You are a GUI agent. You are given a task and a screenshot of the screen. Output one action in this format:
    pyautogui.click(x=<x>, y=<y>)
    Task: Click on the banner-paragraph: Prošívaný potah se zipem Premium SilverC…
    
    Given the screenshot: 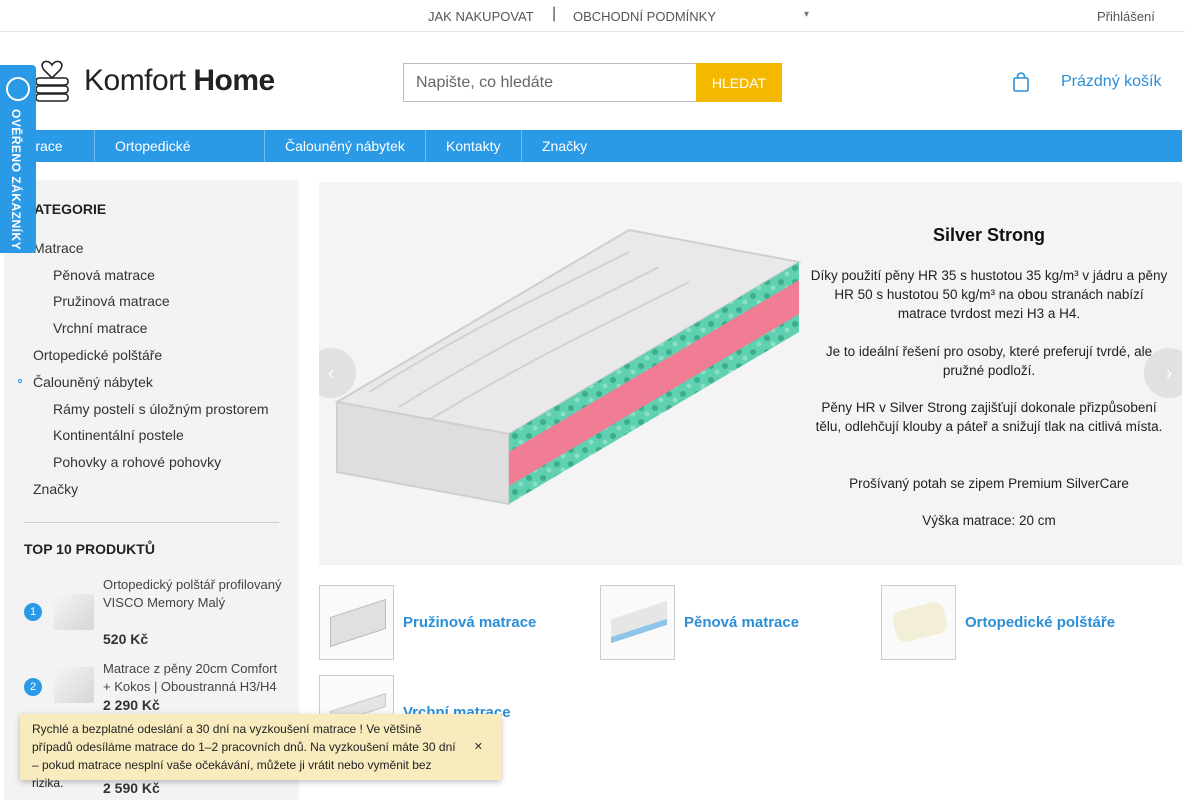 What is the action you would take?
    pyautogui.click(x=989, y=483)
    